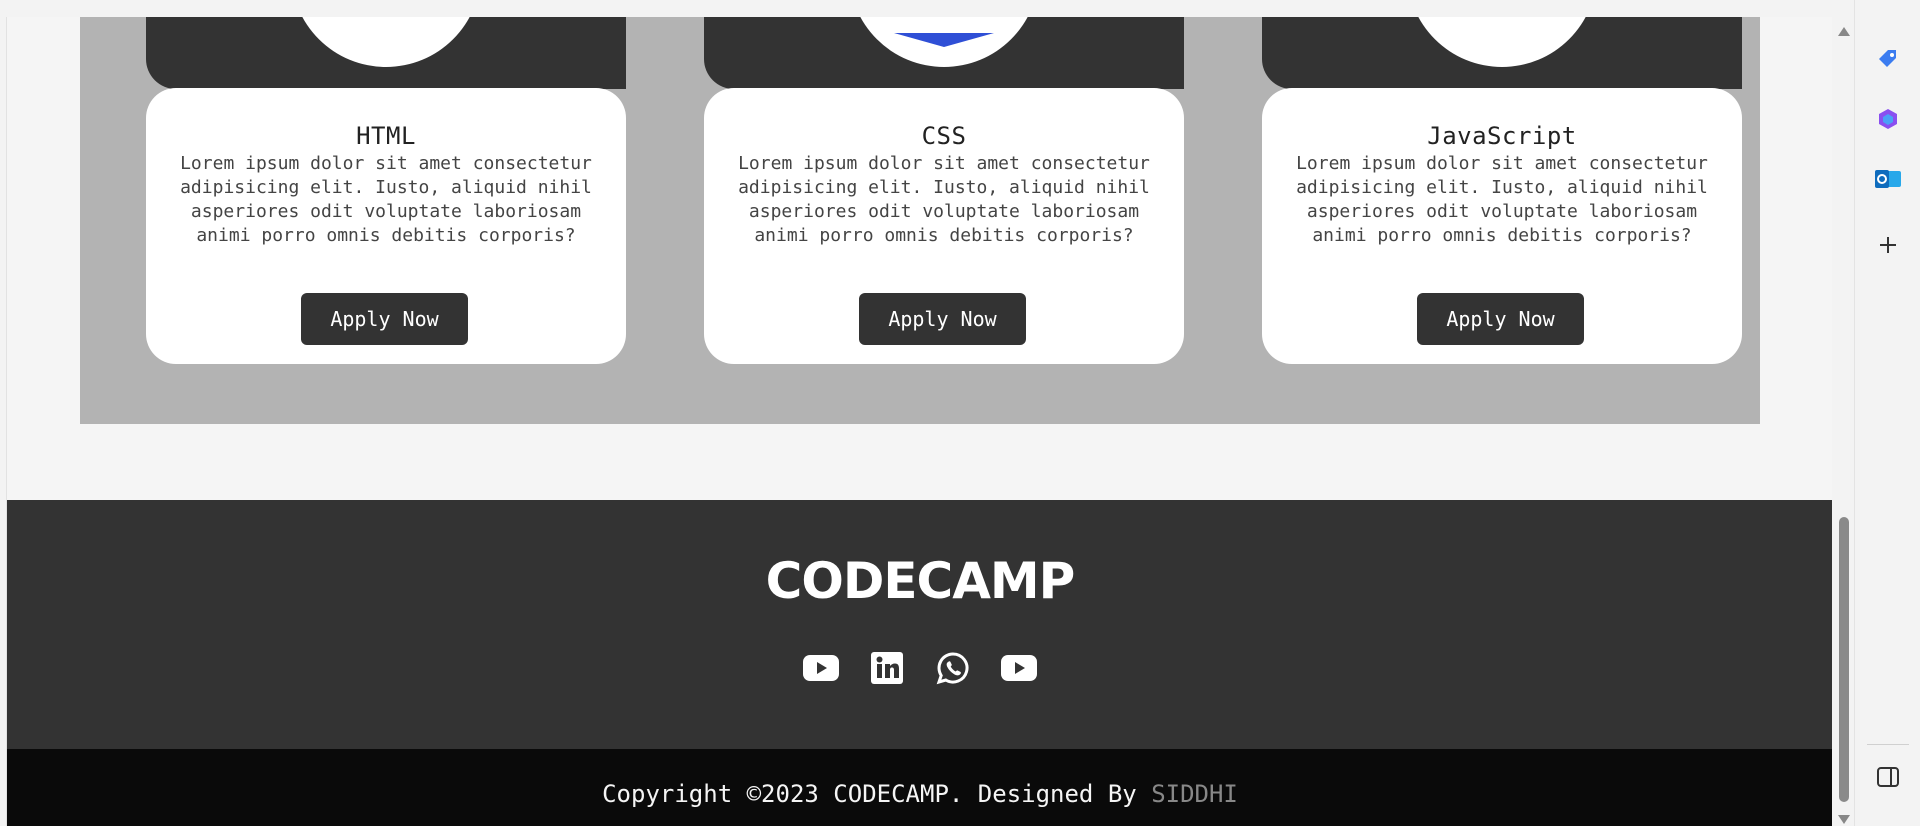 This screenshot has height=826, width=1920. I want to click on tag-icon, so click(1888, 59).